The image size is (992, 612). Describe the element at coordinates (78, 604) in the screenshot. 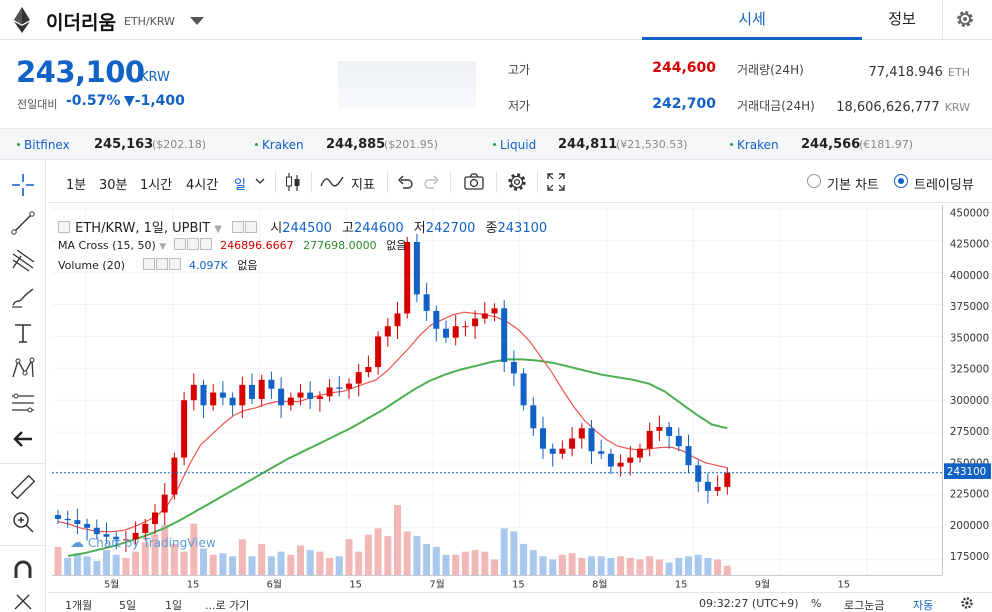

I see `range-1m: 1개월` at that location.